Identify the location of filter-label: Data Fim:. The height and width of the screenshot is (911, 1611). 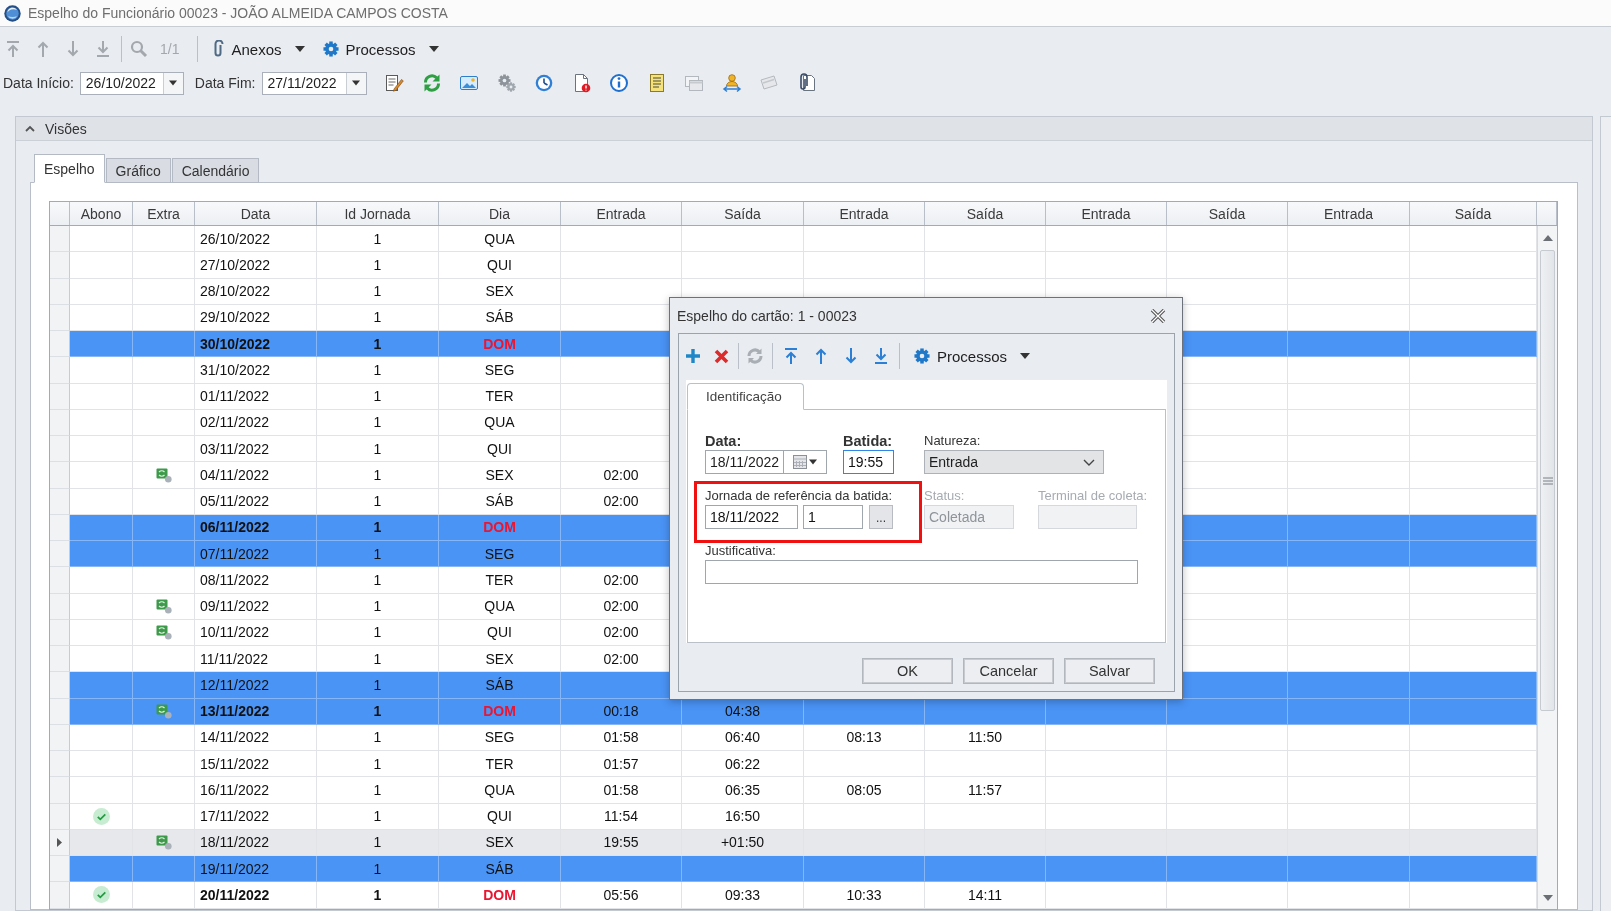
(225, 83).